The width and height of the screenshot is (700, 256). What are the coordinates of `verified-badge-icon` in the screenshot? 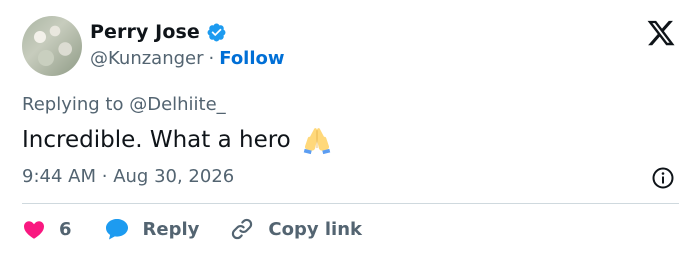 It's located at (216, 32).